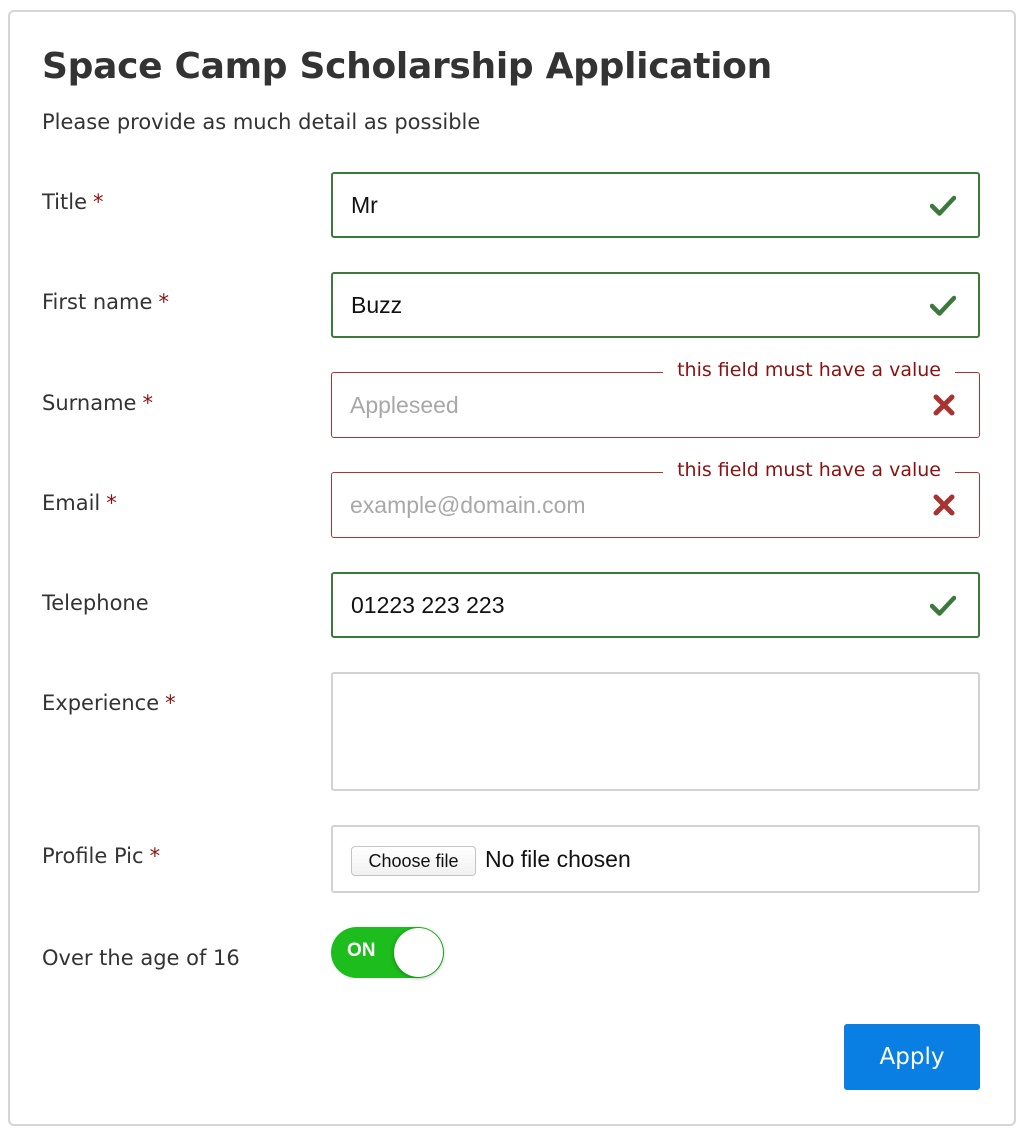  I want to click on title-label-text: Title, so click(65, 202).